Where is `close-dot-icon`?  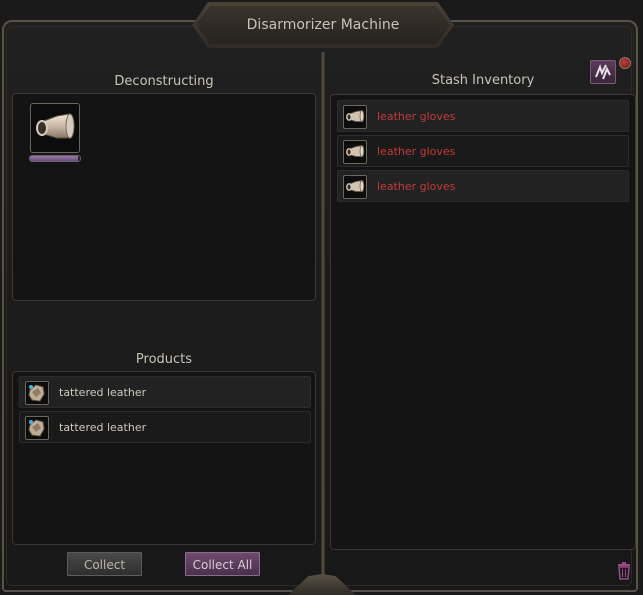 close-dot-icon is located at coordinates (625, 63).